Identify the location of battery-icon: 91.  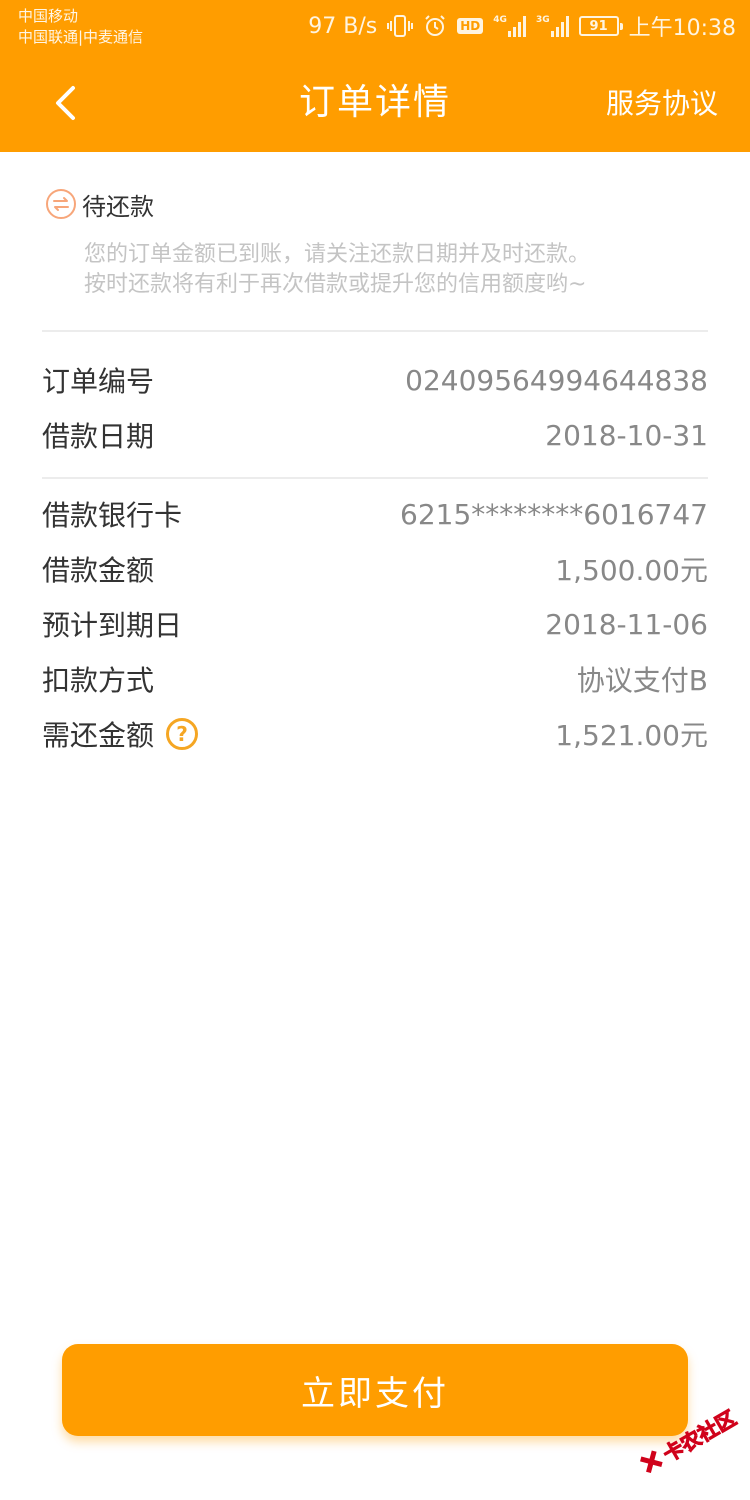
(600, 26).